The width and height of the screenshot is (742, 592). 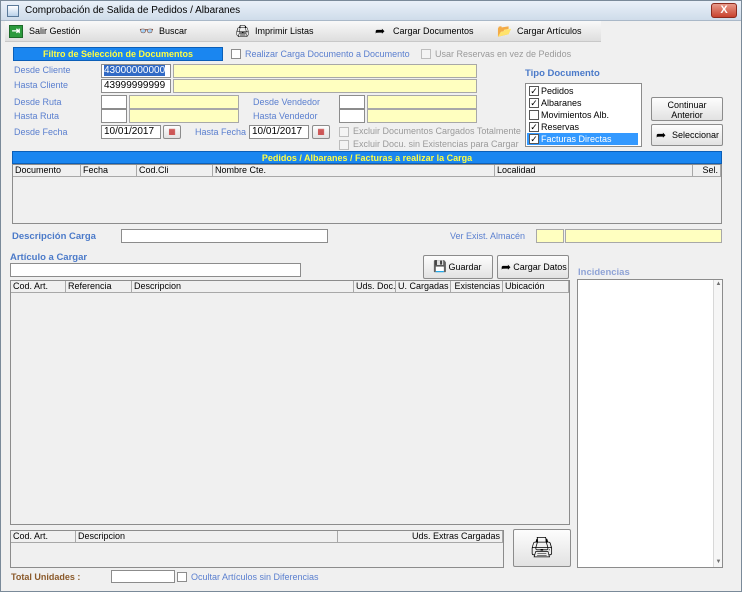 I want to click on col-localidad: Localidad, so click(x=594, y=171).